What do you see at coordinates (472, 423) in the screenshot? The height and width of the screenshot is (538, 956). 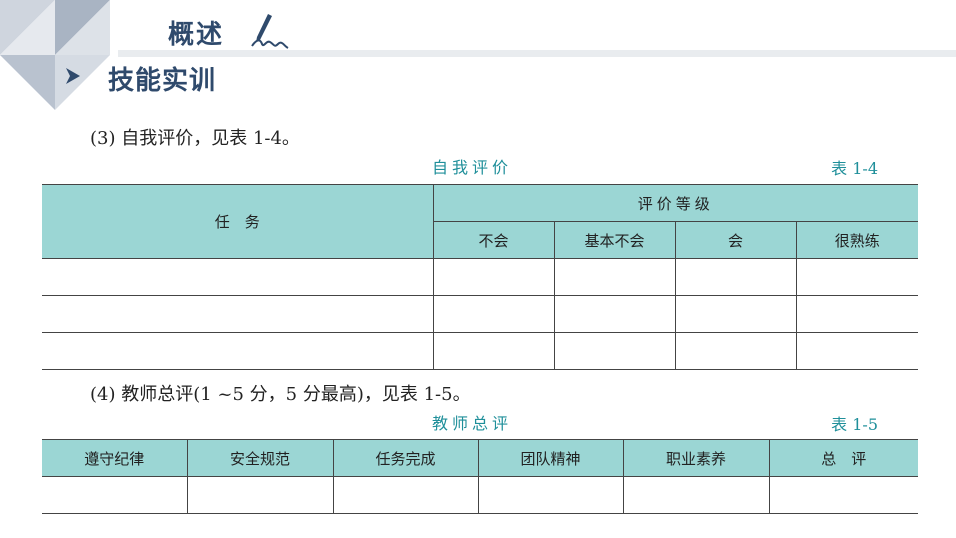 I see `teacher-eval-caption: 教师总评` at bounding box center [472, 423].